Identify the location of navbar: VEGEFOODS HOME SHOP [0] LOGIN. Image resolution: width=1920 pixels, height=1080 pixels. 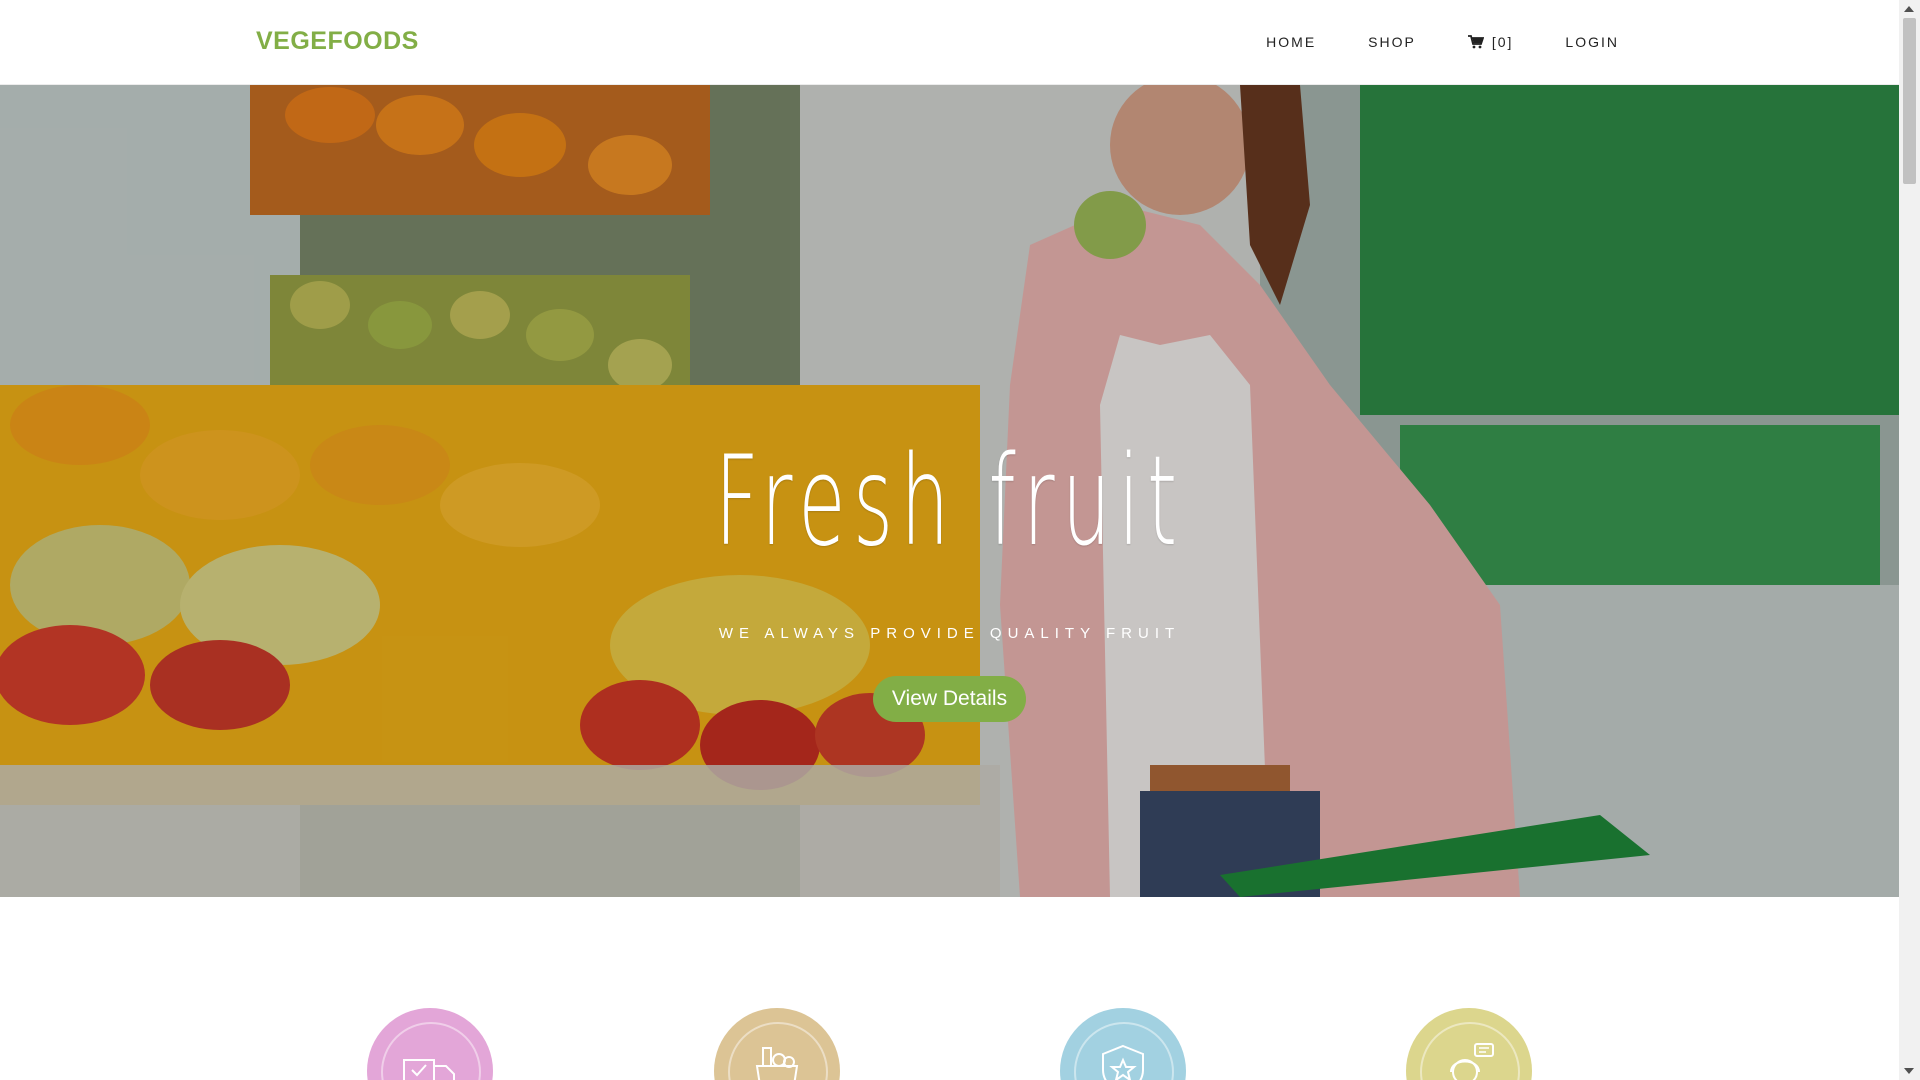
(949, 42).